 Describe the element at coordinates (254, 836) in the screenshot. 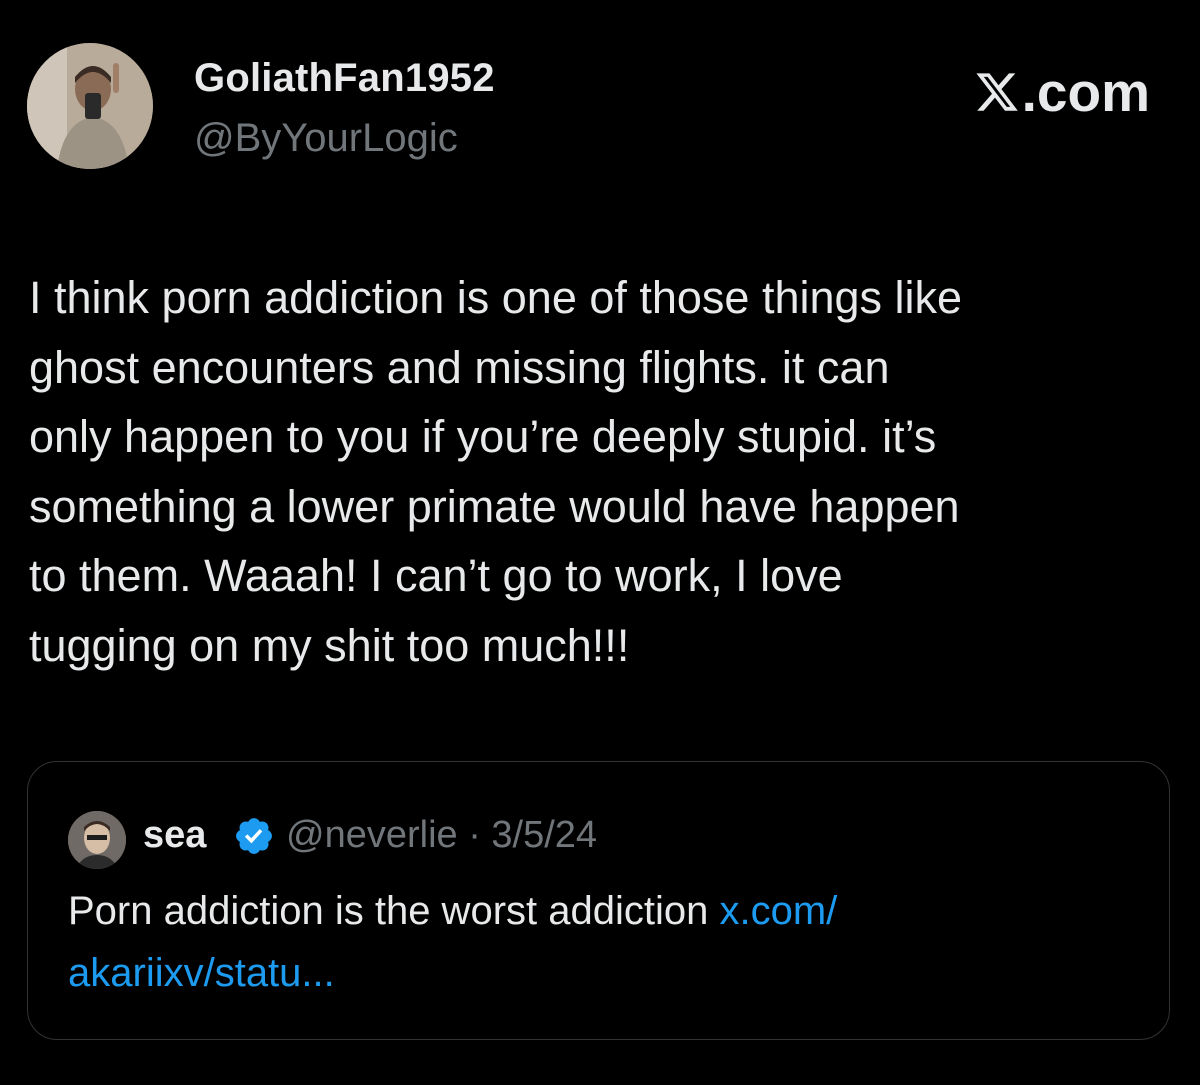

I see `verified-badge-icon` at that location.